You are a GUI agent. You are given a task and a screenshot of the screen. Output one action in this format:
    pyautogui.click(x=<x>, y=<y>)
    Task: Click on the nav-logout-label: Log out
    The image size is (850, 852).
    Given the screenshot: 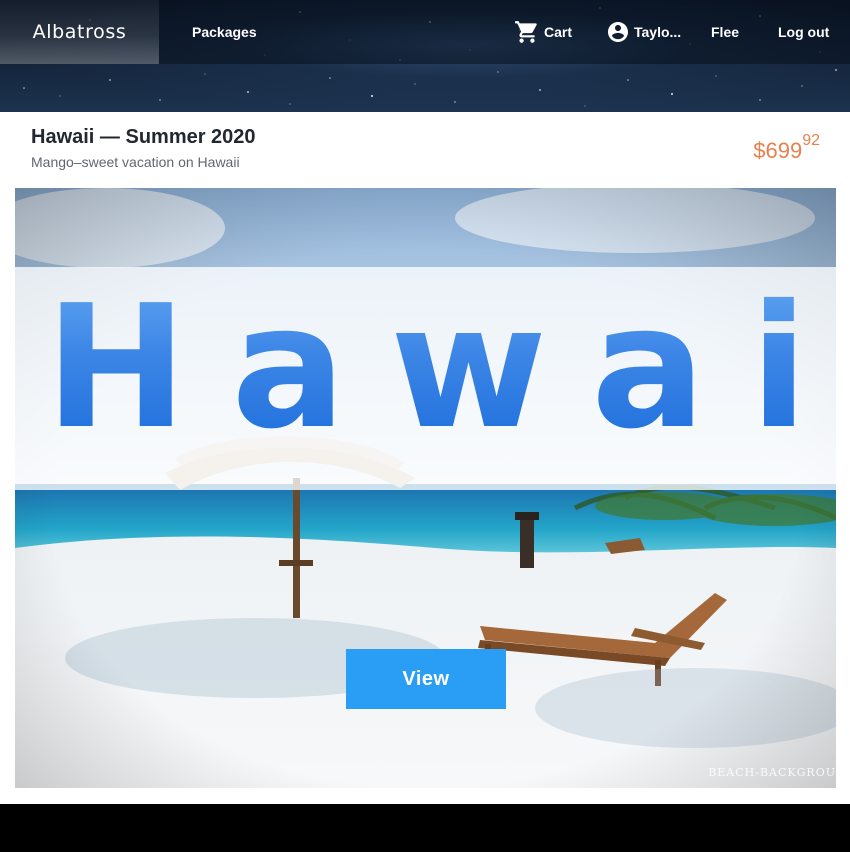 What is the action you would take?
    pyautogui.click(x=804, y=32)
    